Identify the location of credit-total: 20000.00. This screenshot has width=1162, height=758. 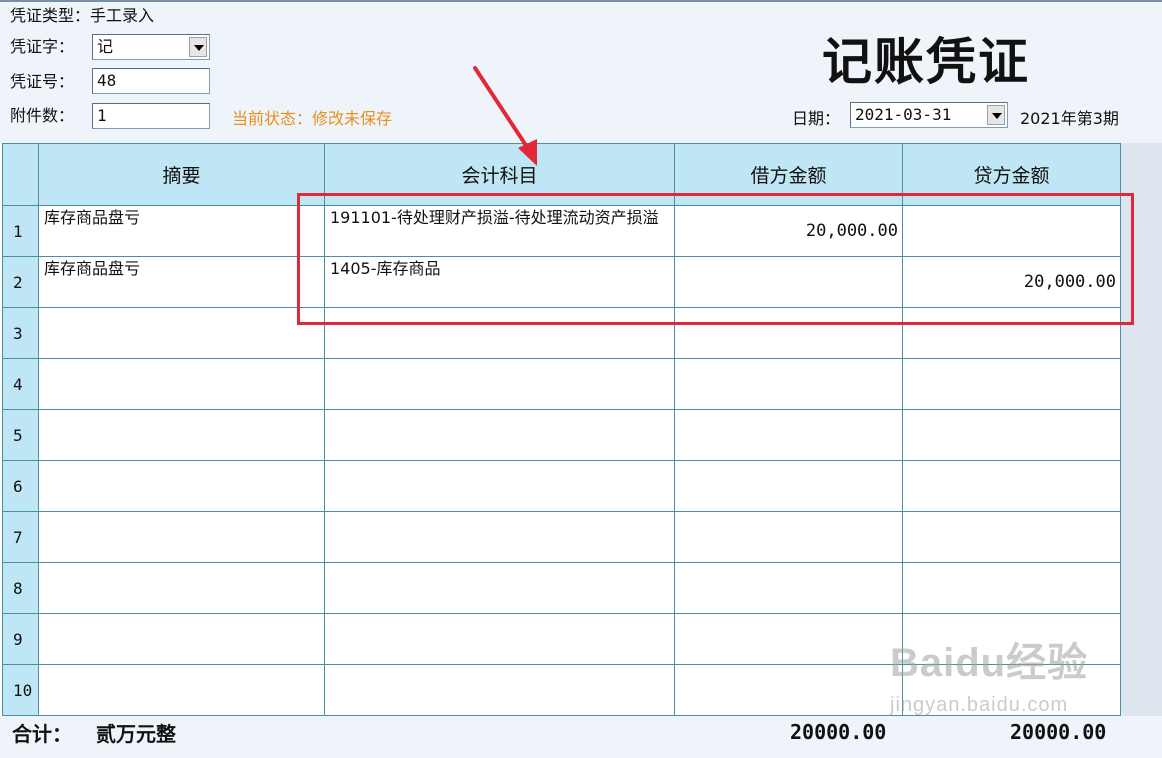
(1058, 732).